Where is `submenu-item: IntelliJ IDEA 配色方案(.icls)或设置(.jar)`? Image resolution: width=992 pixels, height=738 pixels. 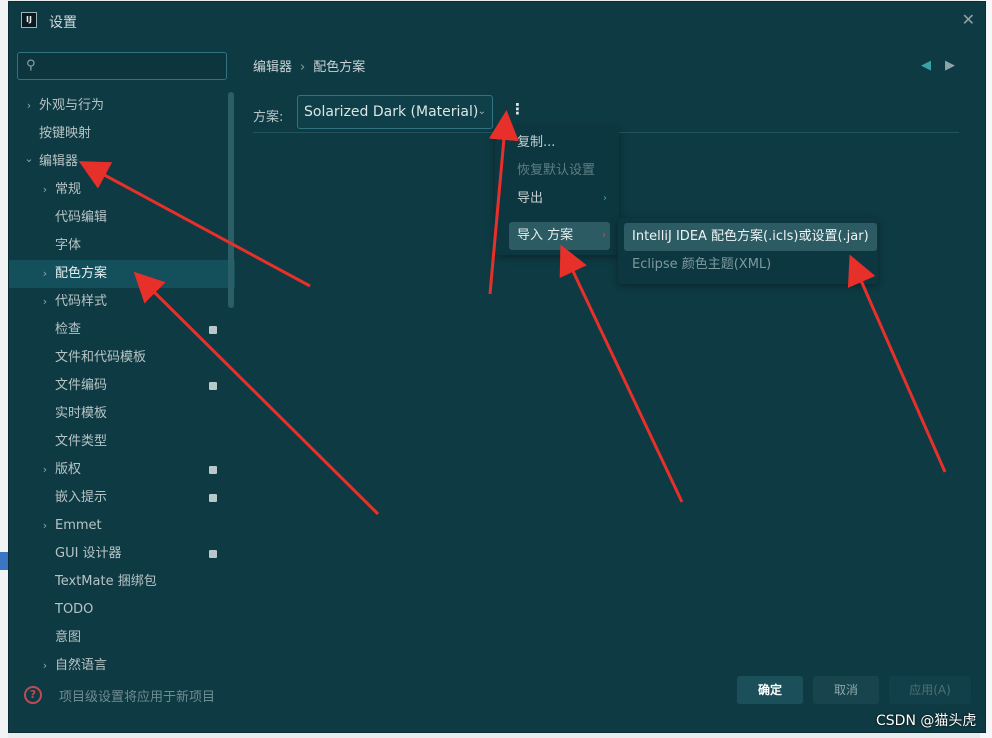
submenu-item: IntelliJ IDEA 配色方案(.icls)或设置(.jar) is located at coordinates (750, 237).